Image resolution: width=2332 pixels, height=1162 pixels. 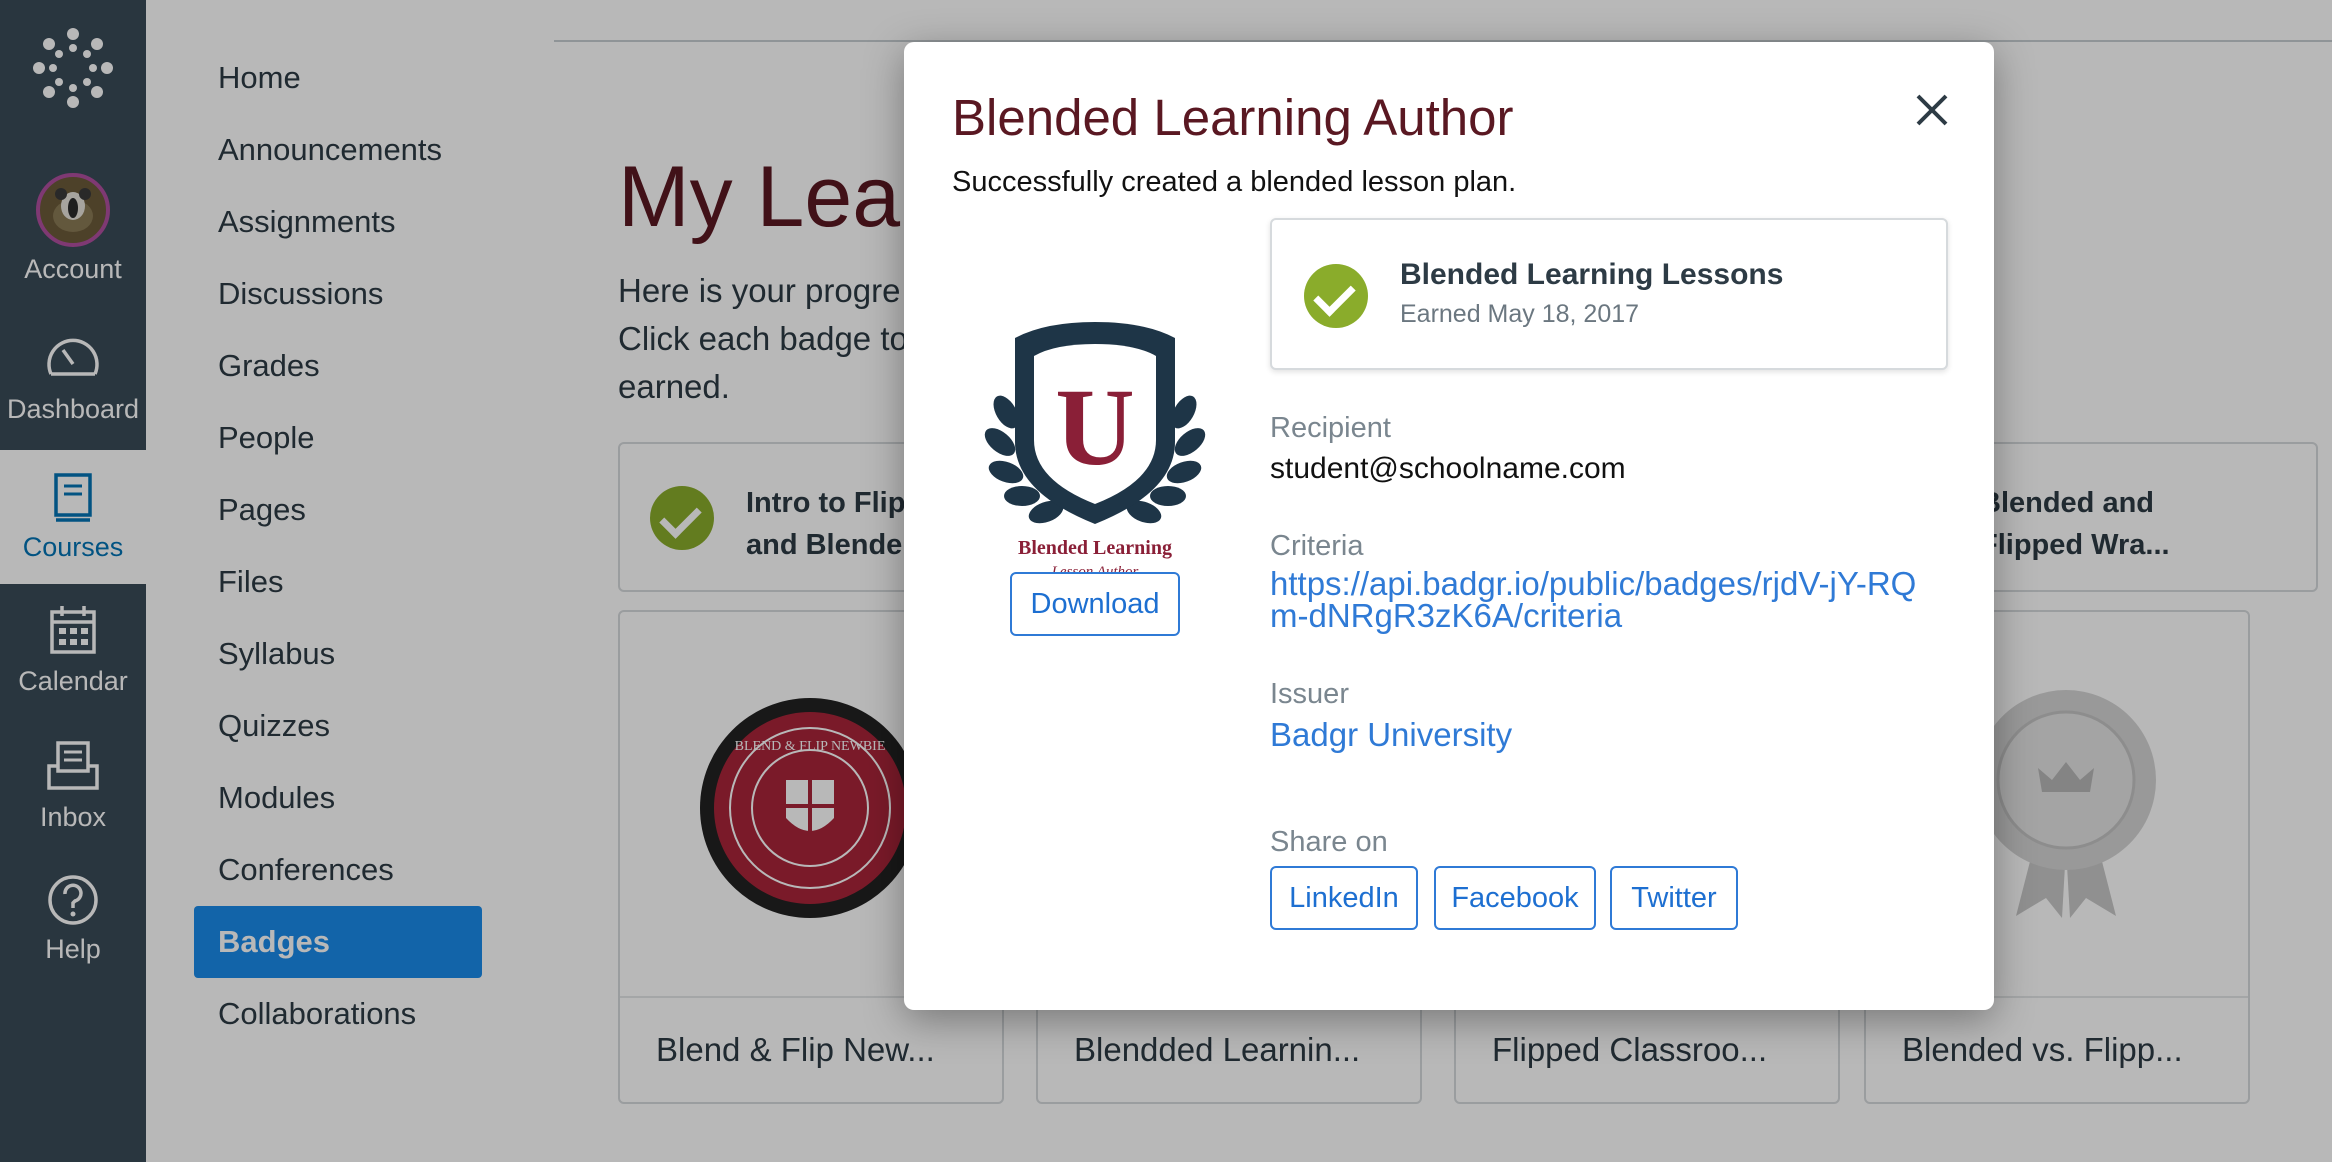 I want to click on recipient-value: student@schoolname.com, so click(x=1448, y=468).